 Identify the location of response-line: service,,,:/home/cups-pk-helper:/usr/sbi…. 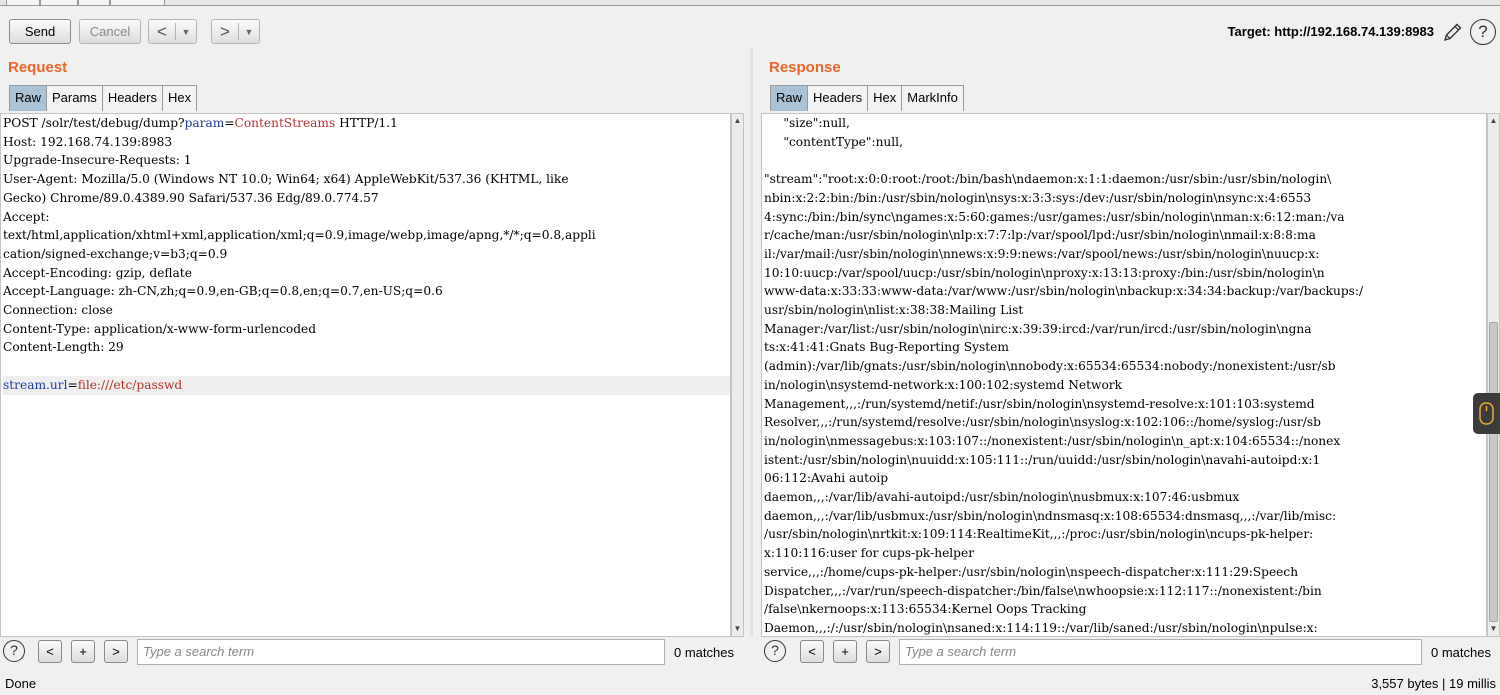
(1031, 571).